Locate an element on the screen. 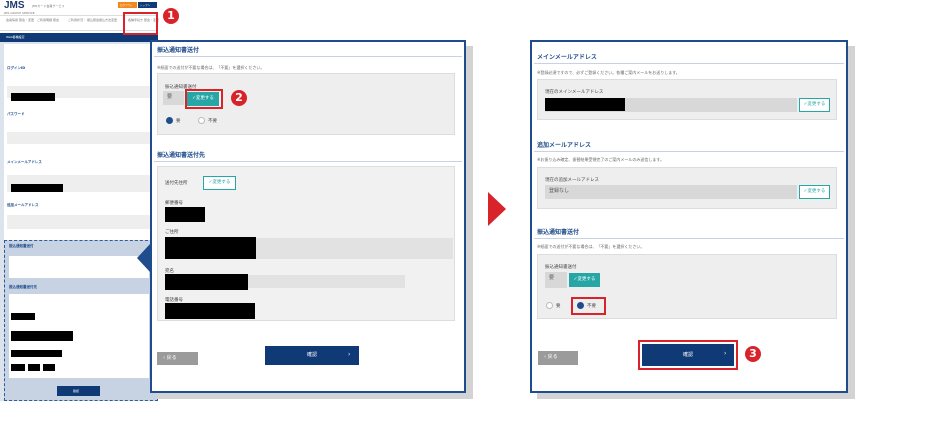 This screenshot has height=423, width=940. panel2-add-note: ※お振り込み確定、振替結果受領完了のご案内メールのみ送信します。 is located at coordinates (600, 159).